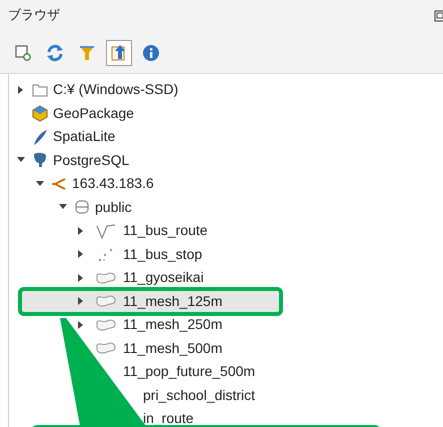 The height and width of the screenshot is (427, 443). Describe the element at coordinates (172, 348) in the screenshot. I see `tree-item: 11_mesh_500m` at that location.